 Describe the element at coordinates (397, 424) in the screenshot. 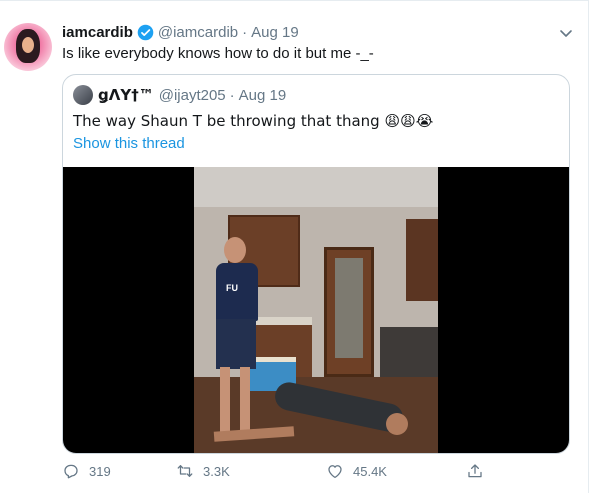

I see `scene-plank-head` at that location.